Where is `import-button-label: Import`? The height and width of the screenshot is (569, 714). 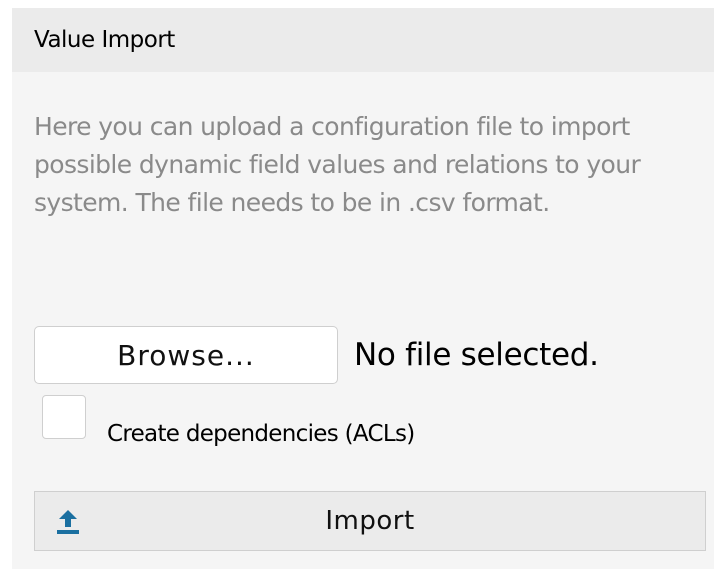
import-button-label: Import is located at coordinates (370, 521).